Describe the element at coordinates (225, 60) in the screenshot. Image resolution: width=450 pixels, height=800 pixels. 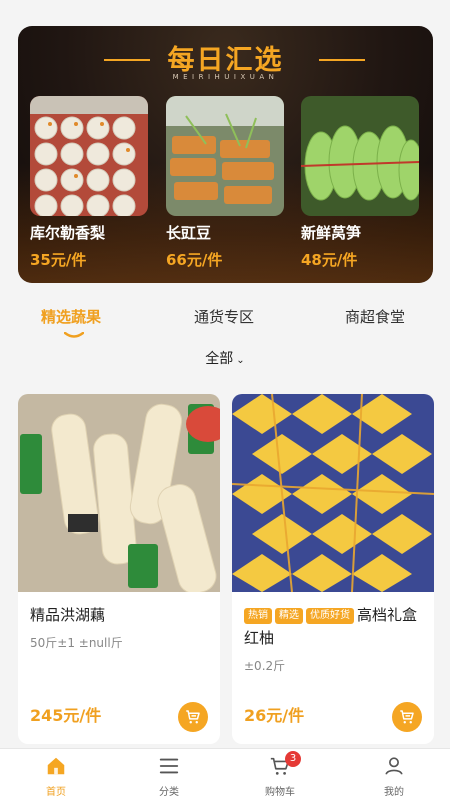
I see `banner-title: 每日汇选` at that location.